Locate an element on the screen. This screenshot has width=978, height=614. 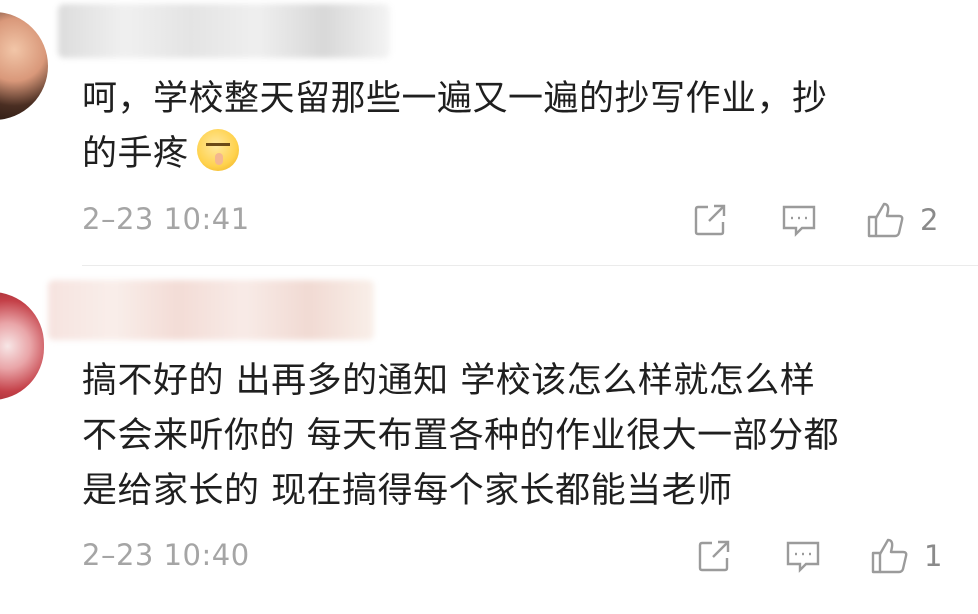
like-count: 1 is located at coordinates (933, 556).